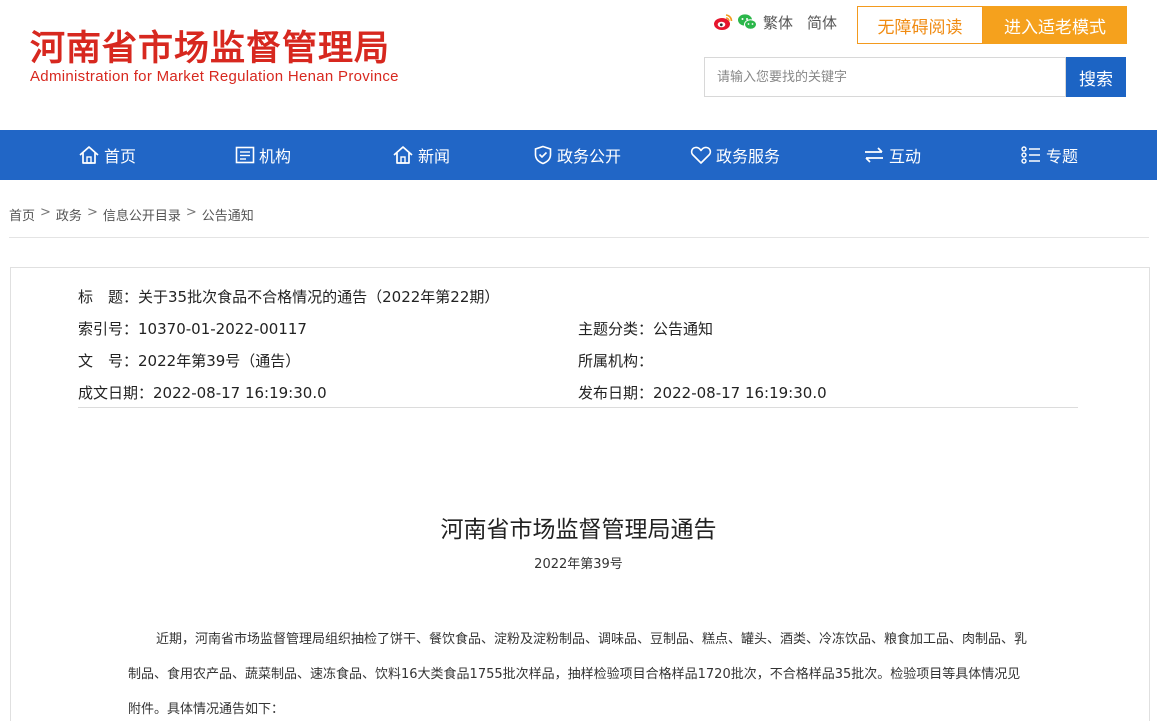  I want to click on meta-created-row: 成文日期：2022-08-17 16:19:30.0, so click(202, 392).